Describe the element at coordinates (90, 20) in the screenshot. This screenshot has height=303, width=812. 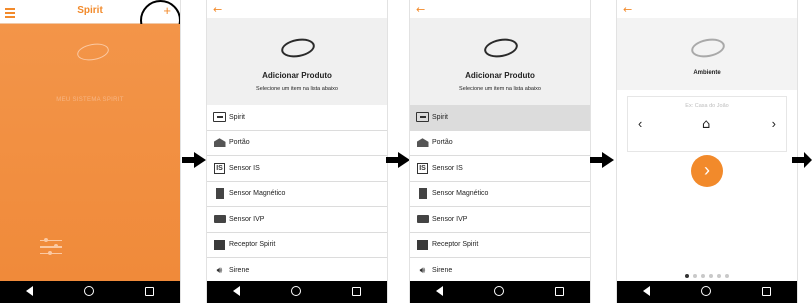
I see `app-bar: Spirit +` at that location.